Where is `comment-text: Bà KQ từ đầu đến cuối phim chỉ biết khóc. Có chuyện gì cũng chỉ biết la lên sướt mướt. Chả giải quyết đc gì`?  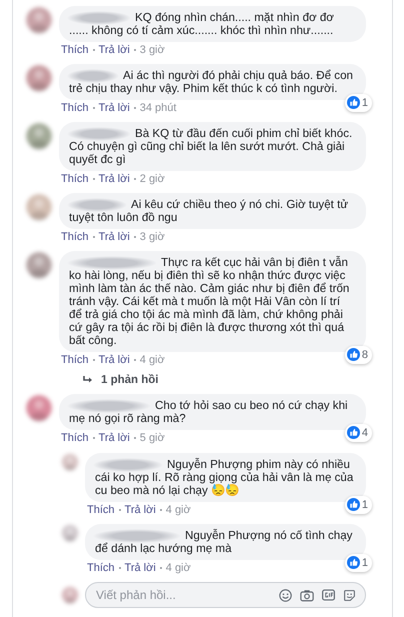 comment-text: Bà KQ từ đầu đến cuối phim chỉ biết khóc. Có chuyện gì cũng chỉ biết la lên sướt mướt. Chả giải quyết đc gì is located at coordinates (211, 146).